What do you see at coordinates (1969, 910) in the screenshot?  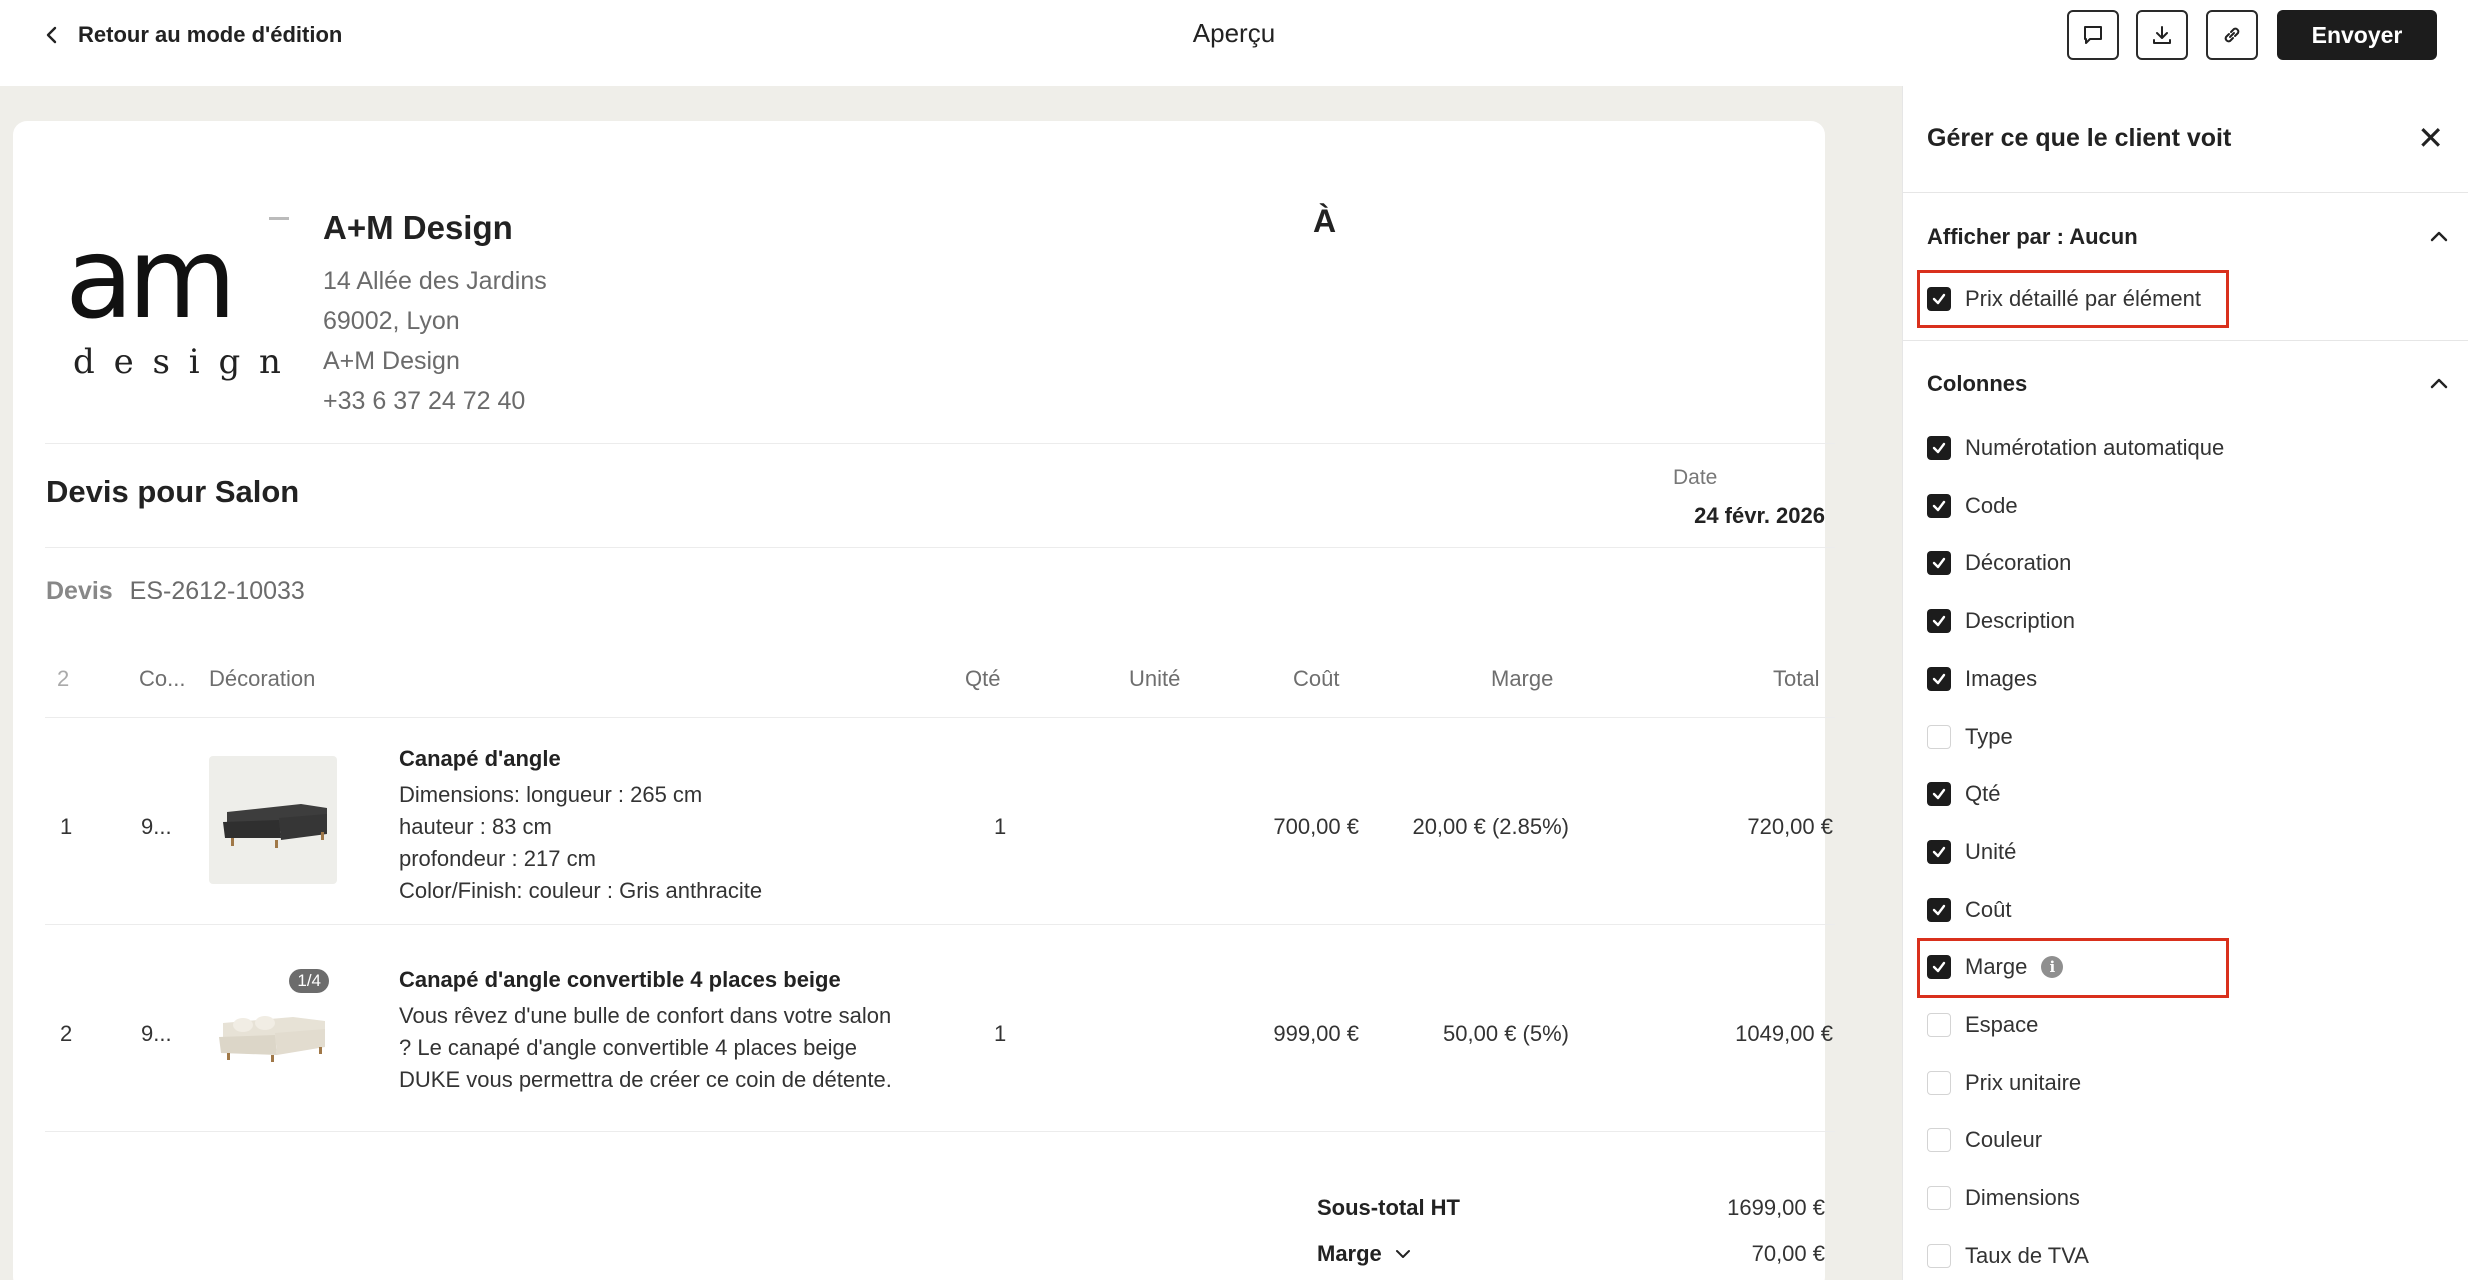 I see `column-option: Coût` at bounding box center [1969, 910].